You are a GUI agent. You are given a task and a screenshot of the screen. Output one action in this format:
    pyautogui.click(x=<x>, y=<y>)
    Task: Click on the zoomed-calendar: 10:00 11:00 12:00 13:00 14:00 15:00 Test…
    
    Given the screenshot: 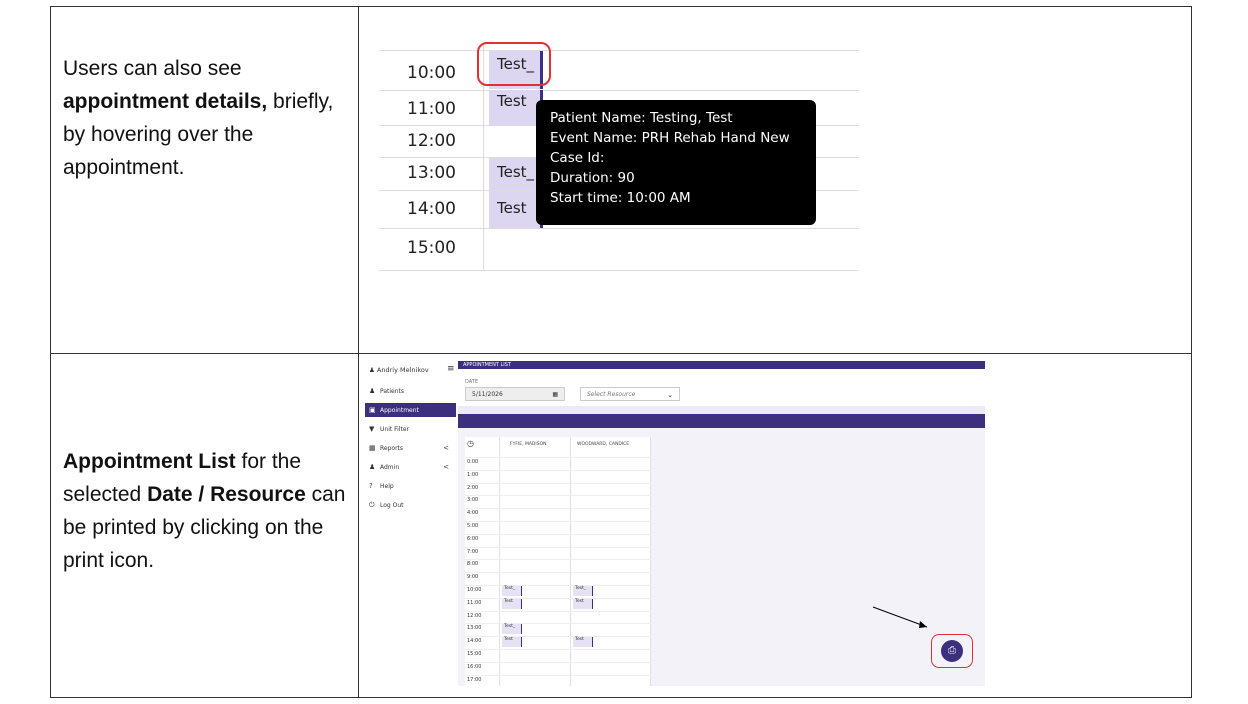 What is the action you would take?
    pyautogui.click(x=619, y=163)
    